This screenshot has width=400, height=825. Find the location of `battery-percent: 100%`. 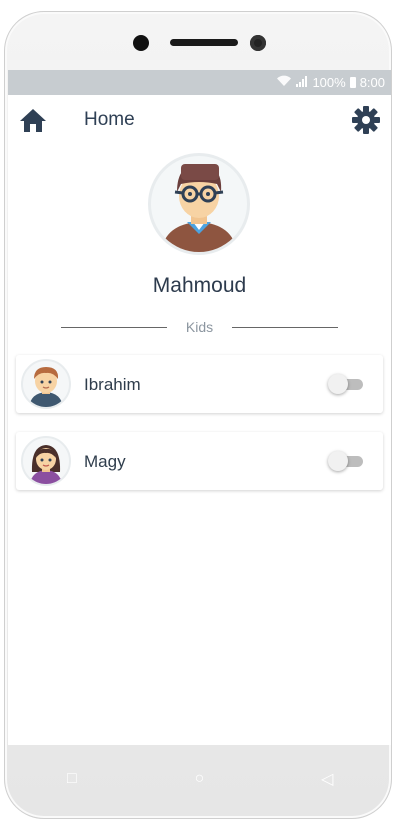

battery-percent: 100% is located at coordinates (329, 82).